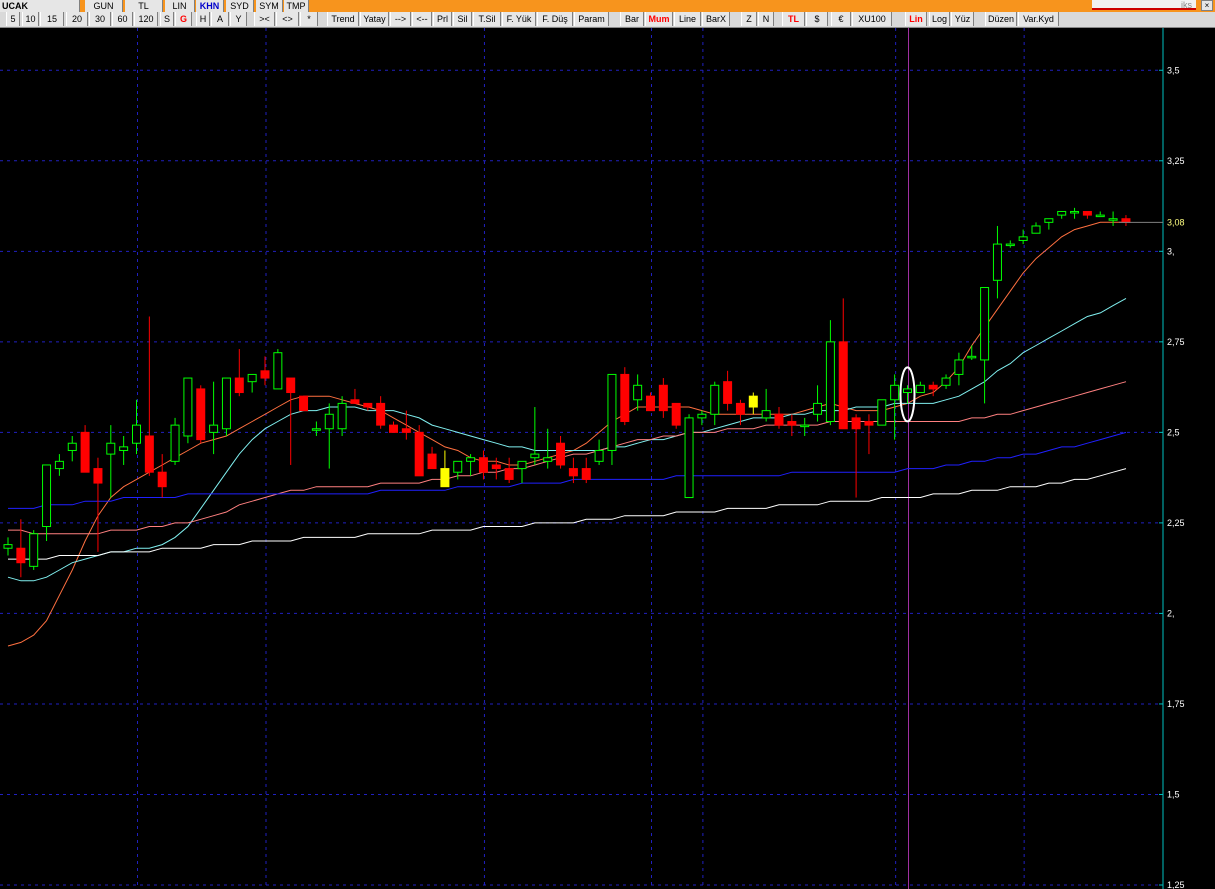 This screenshot has width=1215, height=889. What do you see at coordinates (872, 19) in the screenshot?
I see `toolbar-button-34: XU100` at bounding box center [872, 19].